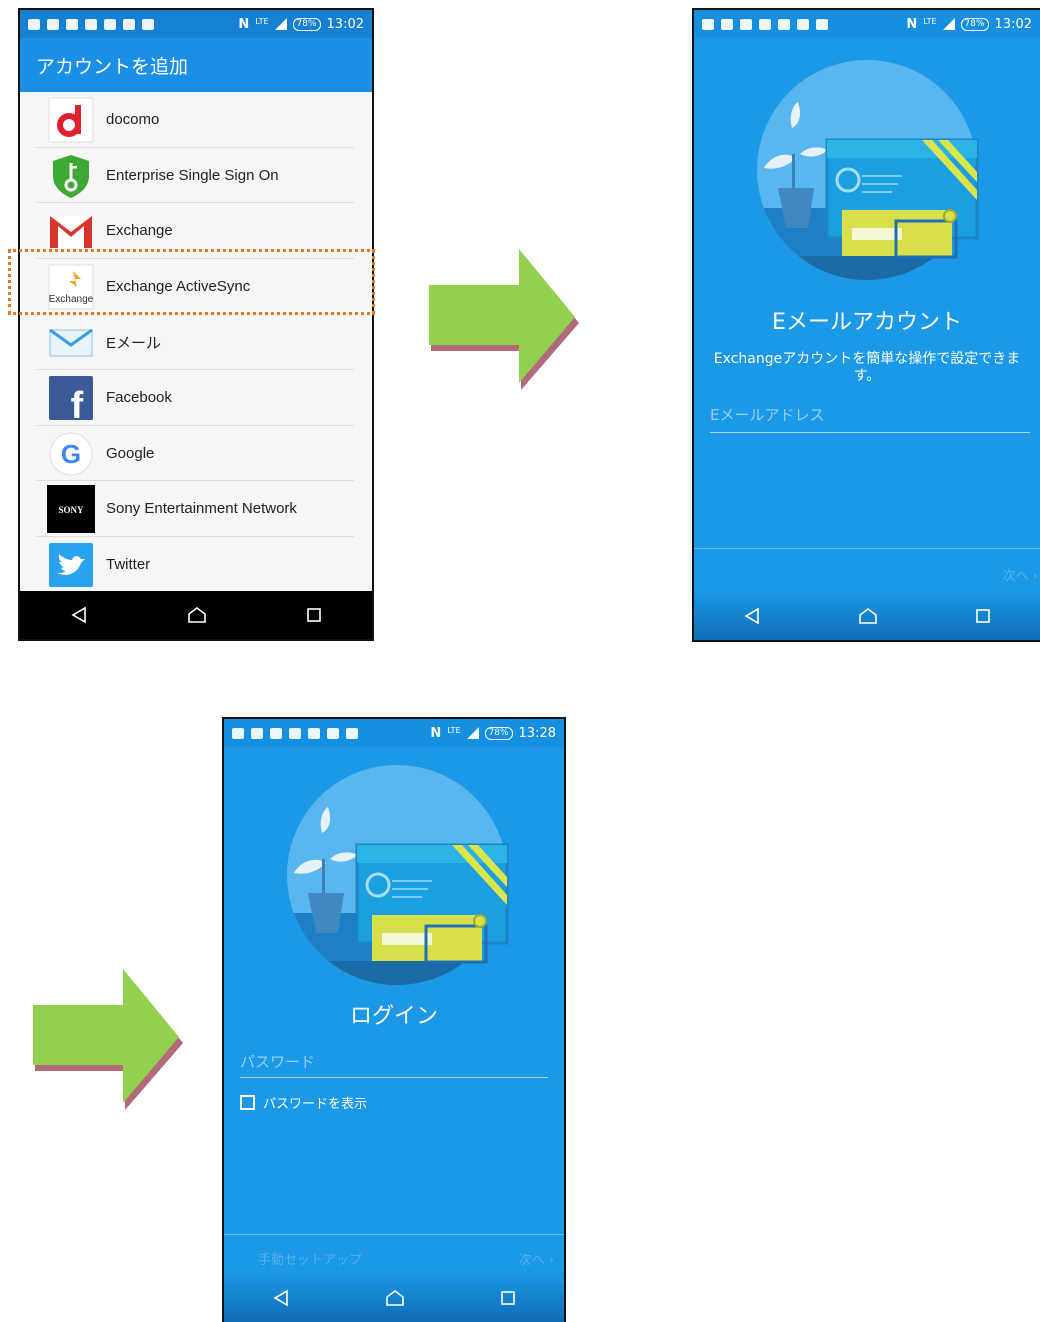 This screenshot has height=1322, width=1040. I want to click on list-item-twitter: Twitter, so click(196, 565).